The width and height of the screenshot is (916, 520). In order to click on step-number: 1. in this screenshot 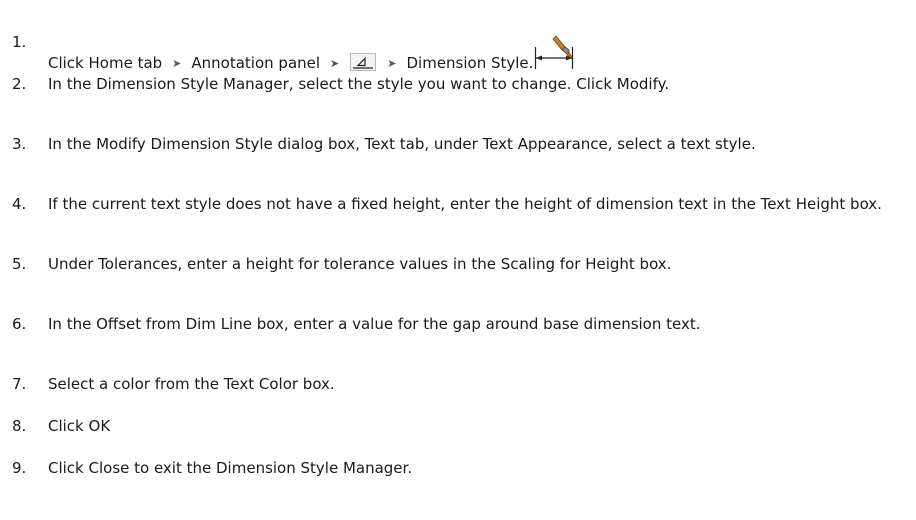, I will do `click(19, 42)`.